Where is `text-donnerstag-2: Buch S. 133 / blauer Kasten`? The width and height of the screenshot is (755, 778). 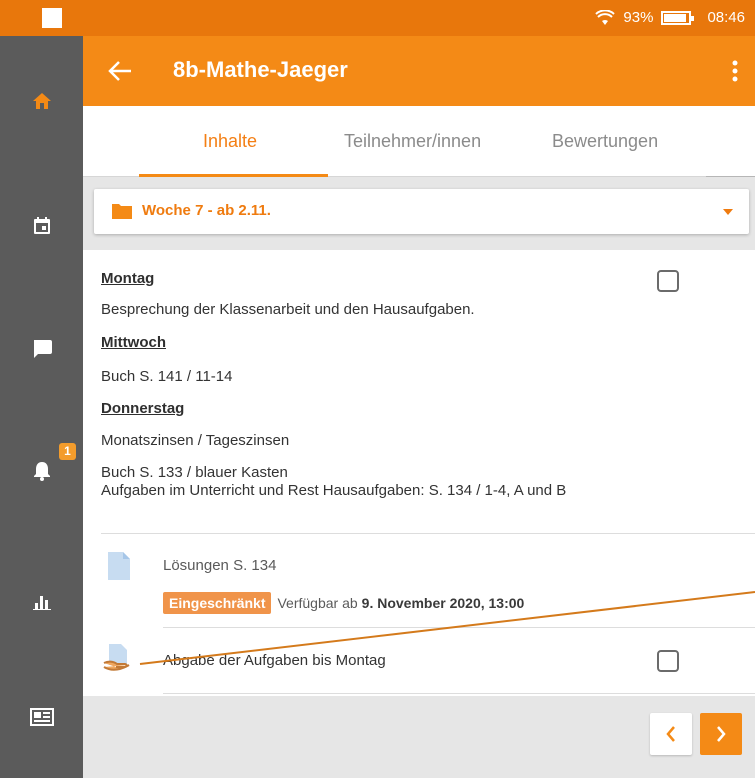
text-donnerstag-2: Buch S. 133 / blauer Kasten is located at coordinates (194, 472).